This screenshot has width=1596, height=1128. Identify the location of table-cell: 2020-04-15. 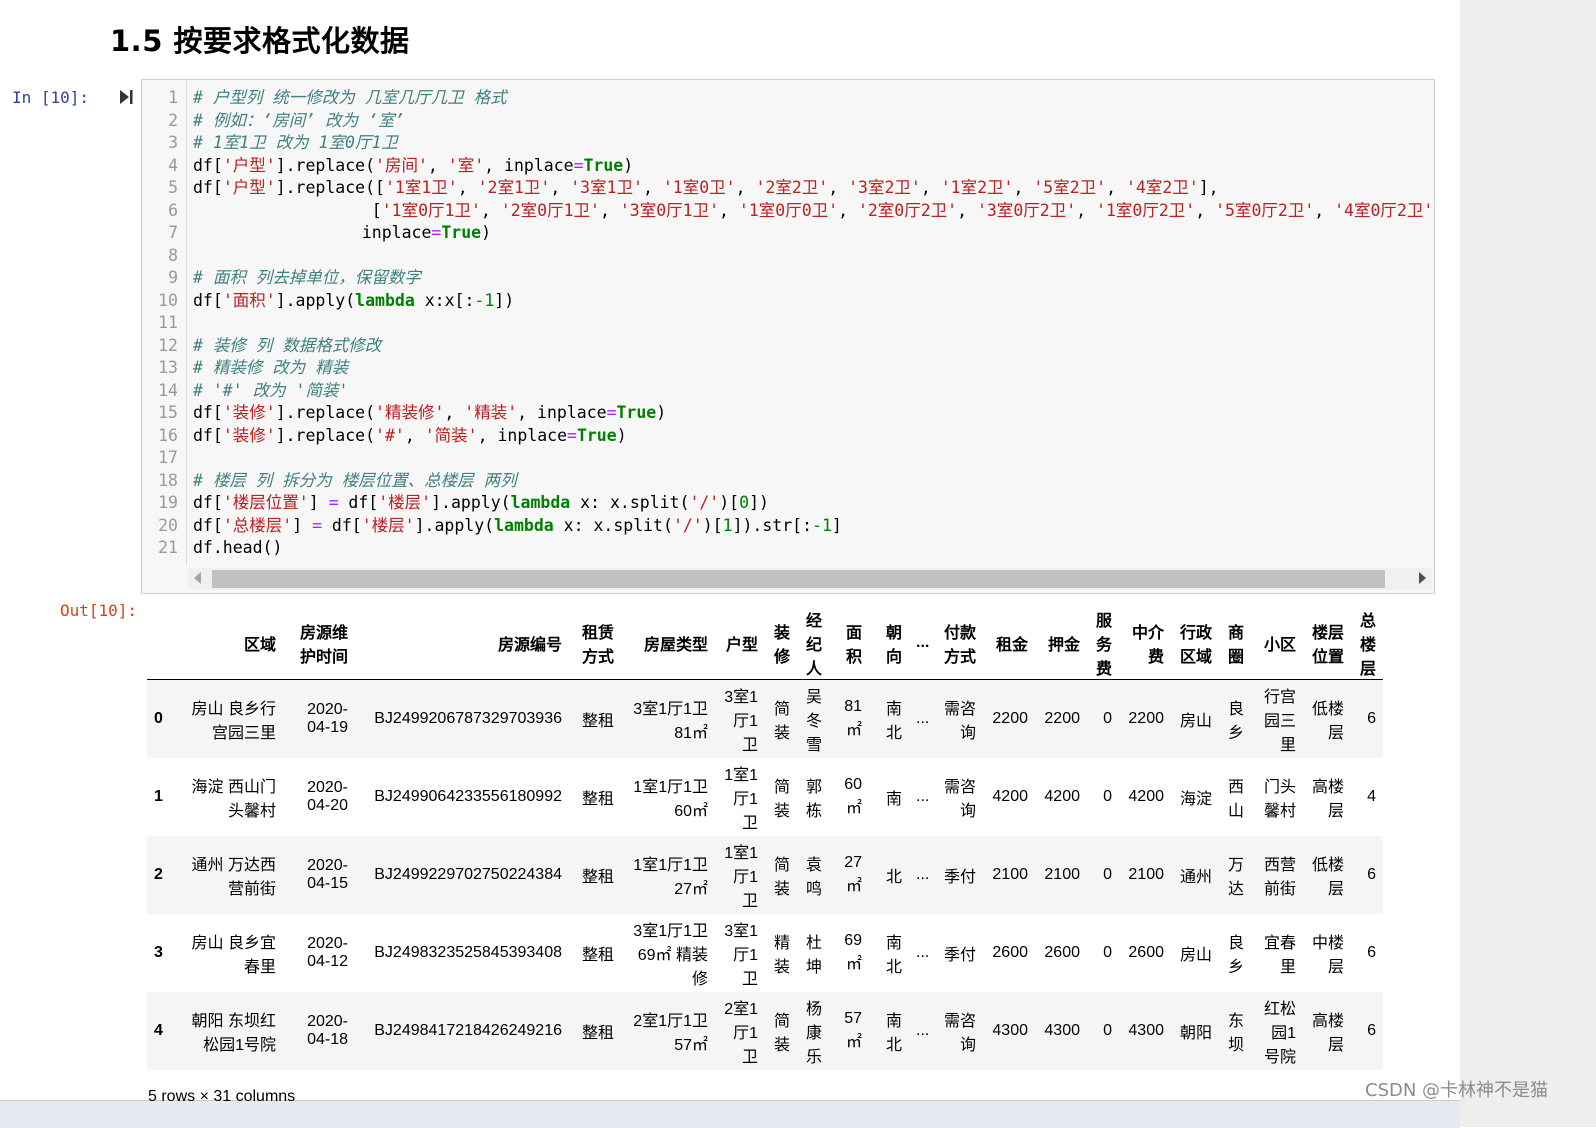
(327, 874).